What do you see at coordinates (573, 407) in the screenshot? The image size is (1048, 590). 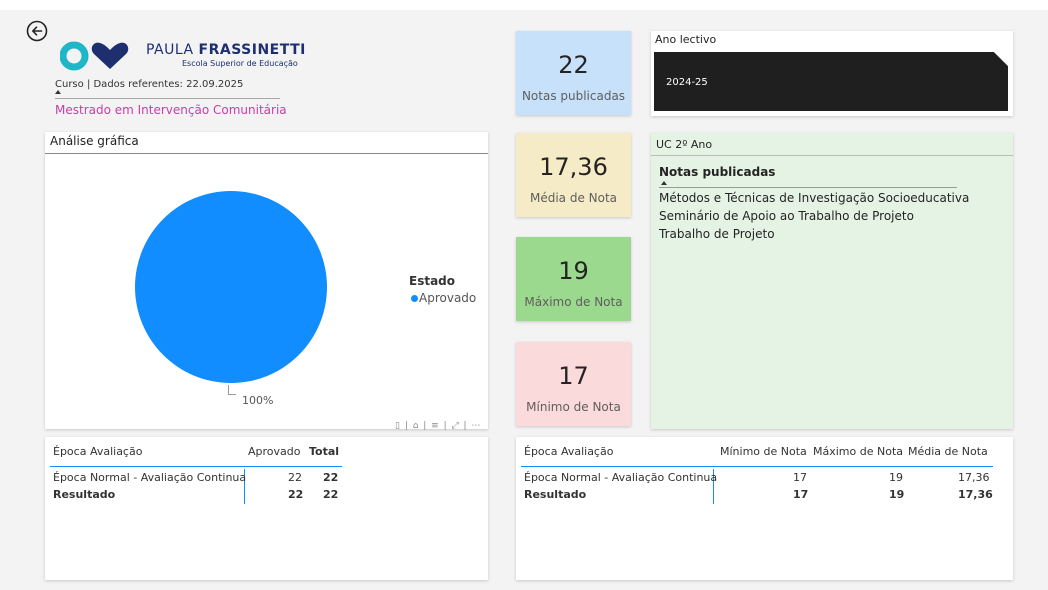 I see `kpi-label: Mínimo de Nota` at bounding box center [573, 407].